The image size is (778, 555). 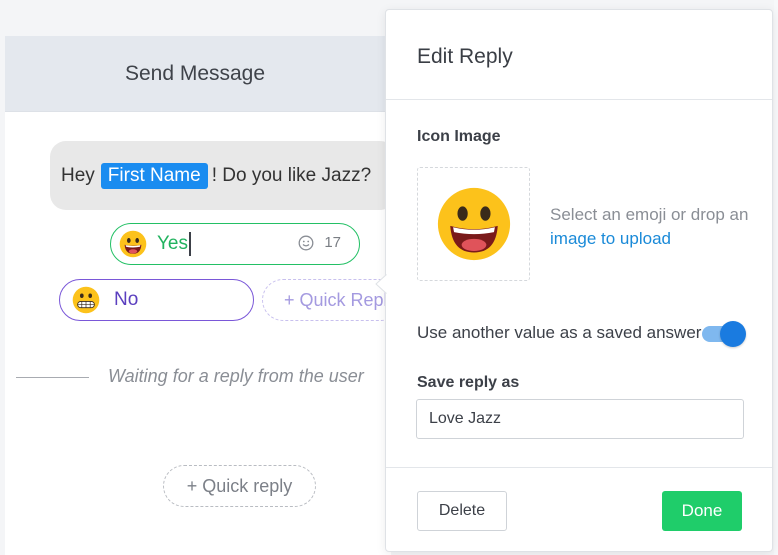 What do you see at coordinates (465, 56) in the screenshot?
I see `panel-title: Edit Reply` at bounding box center [465, 56].